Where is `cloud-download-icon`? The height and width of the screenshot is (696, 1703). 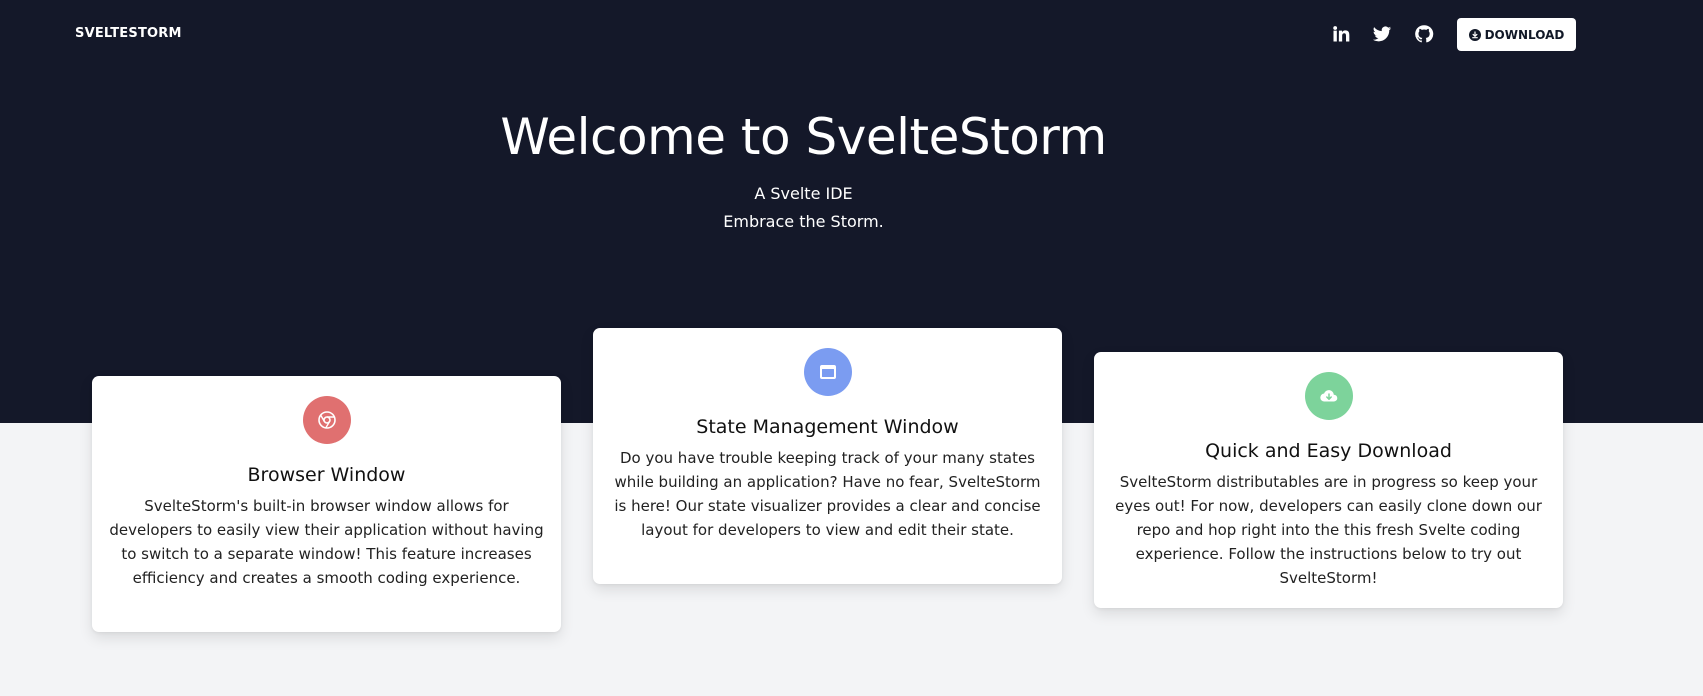
cloud-download-icon is located at coordinates (1328, 396).